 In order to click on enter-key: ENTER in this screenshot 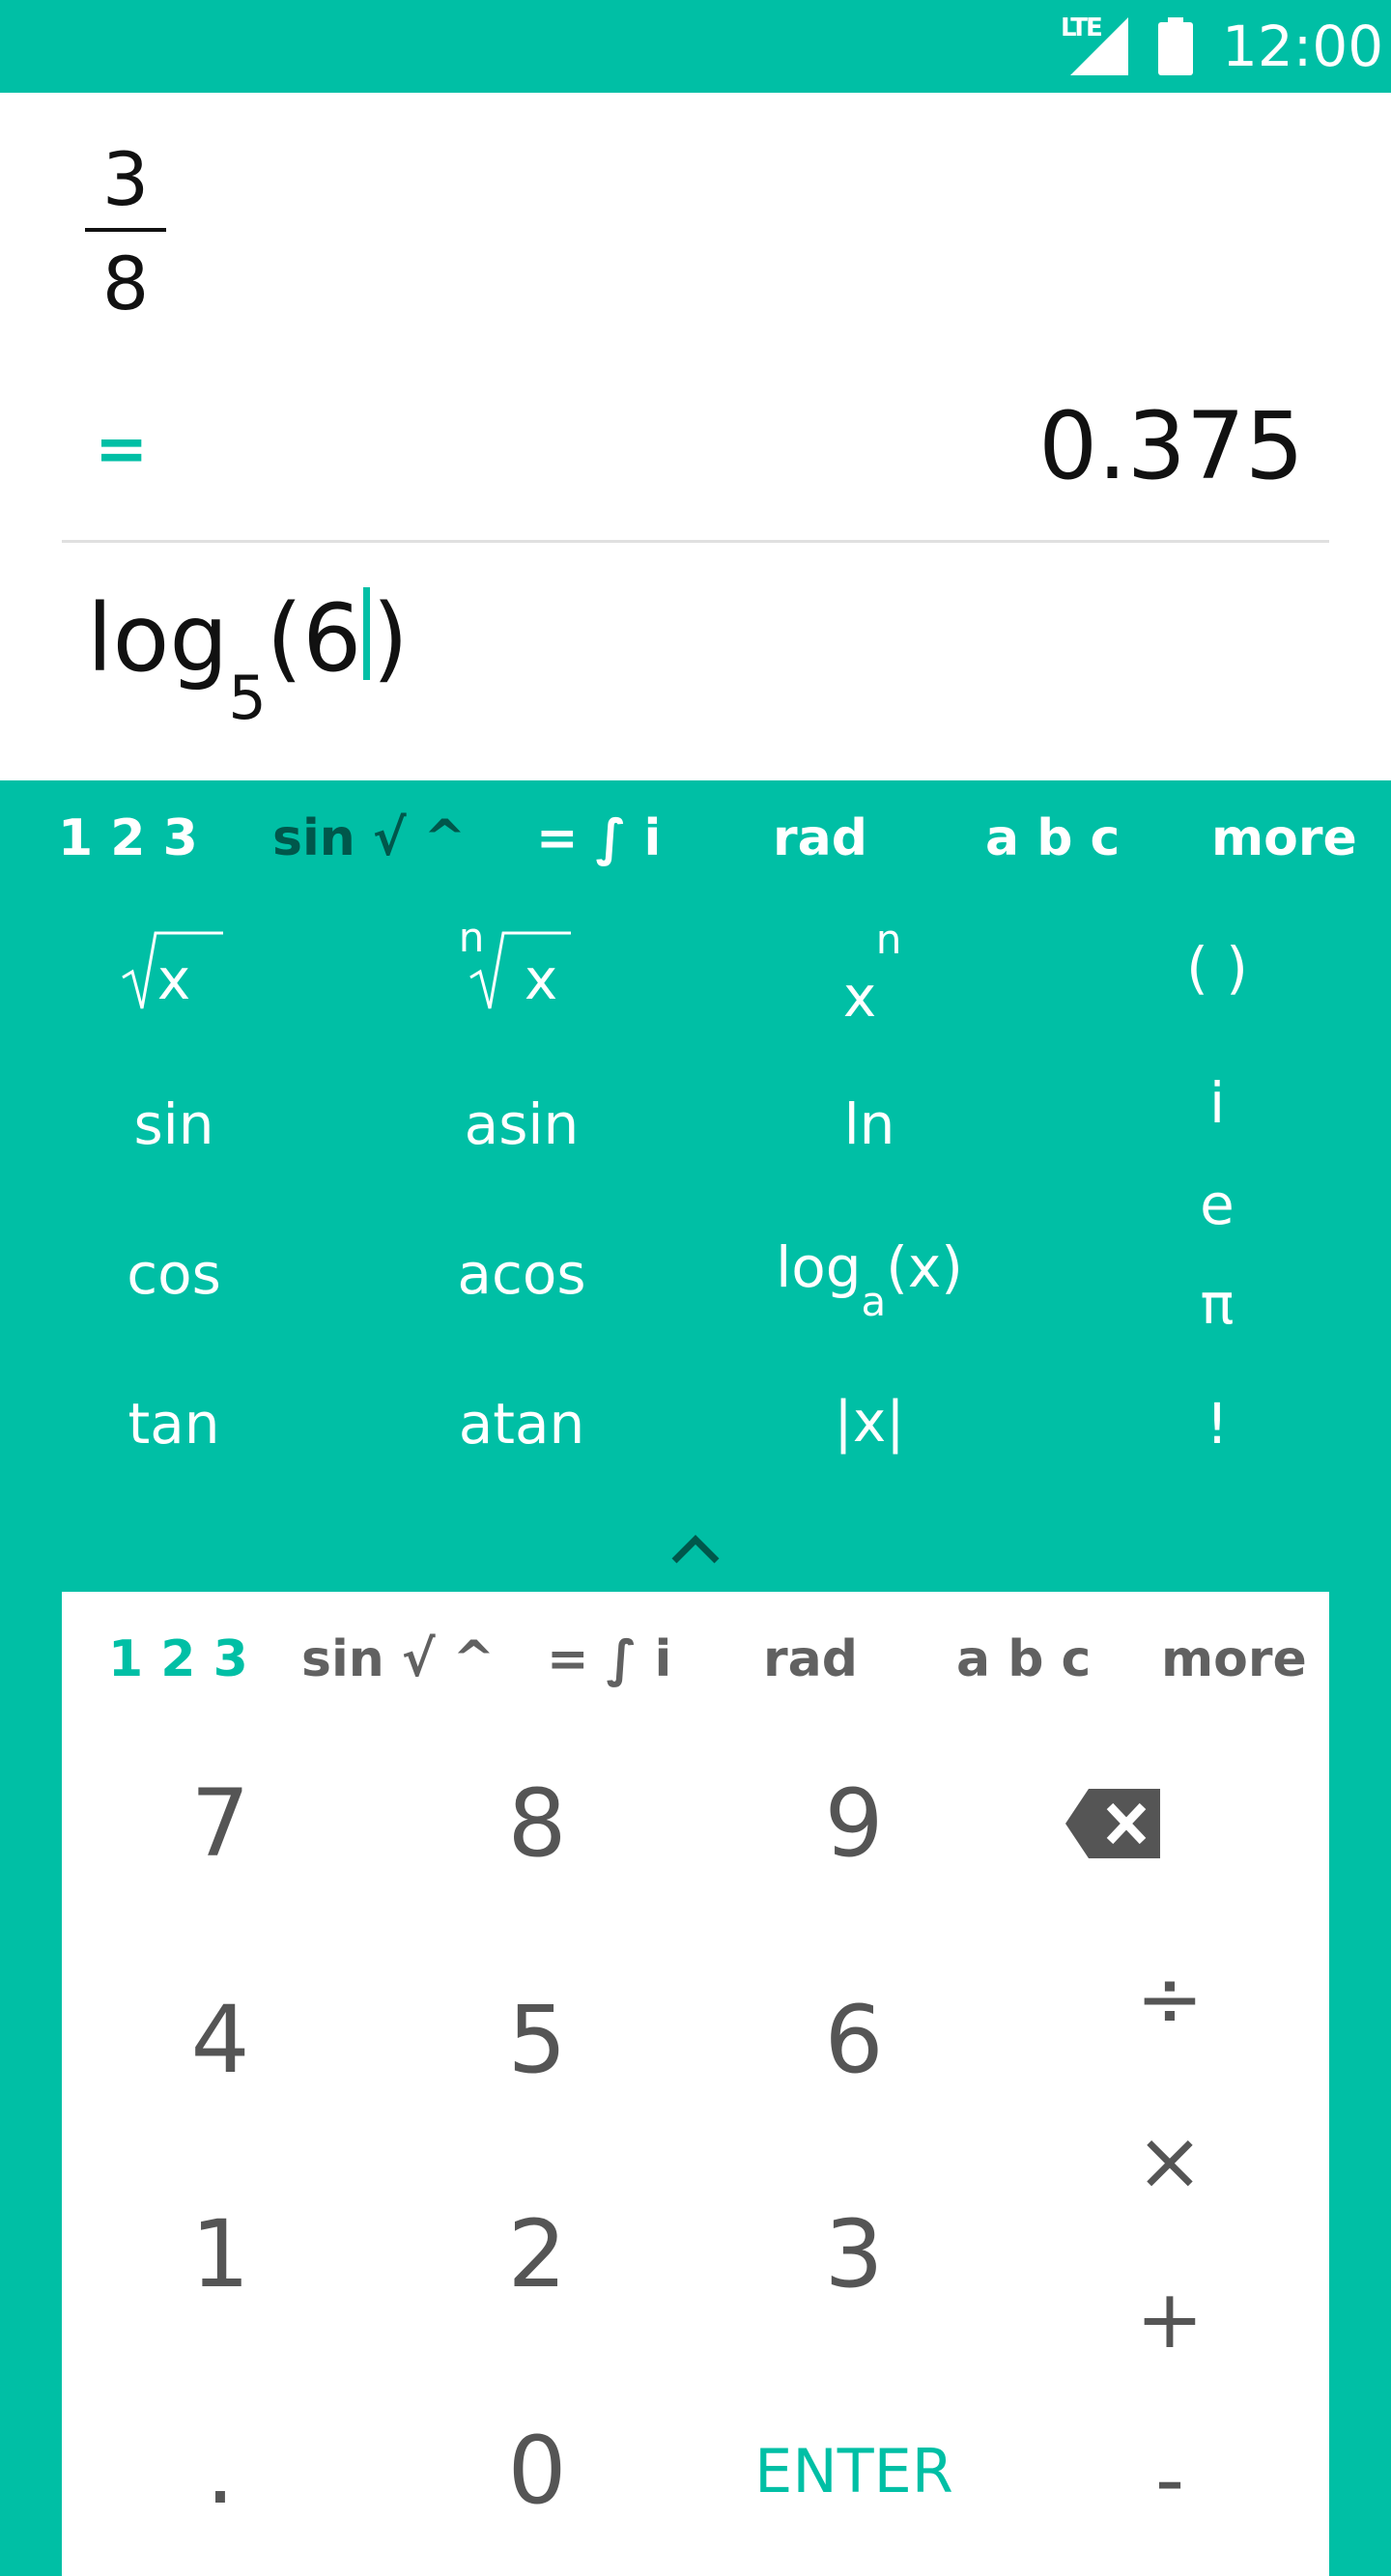, I will do `click(854, 2471)`.